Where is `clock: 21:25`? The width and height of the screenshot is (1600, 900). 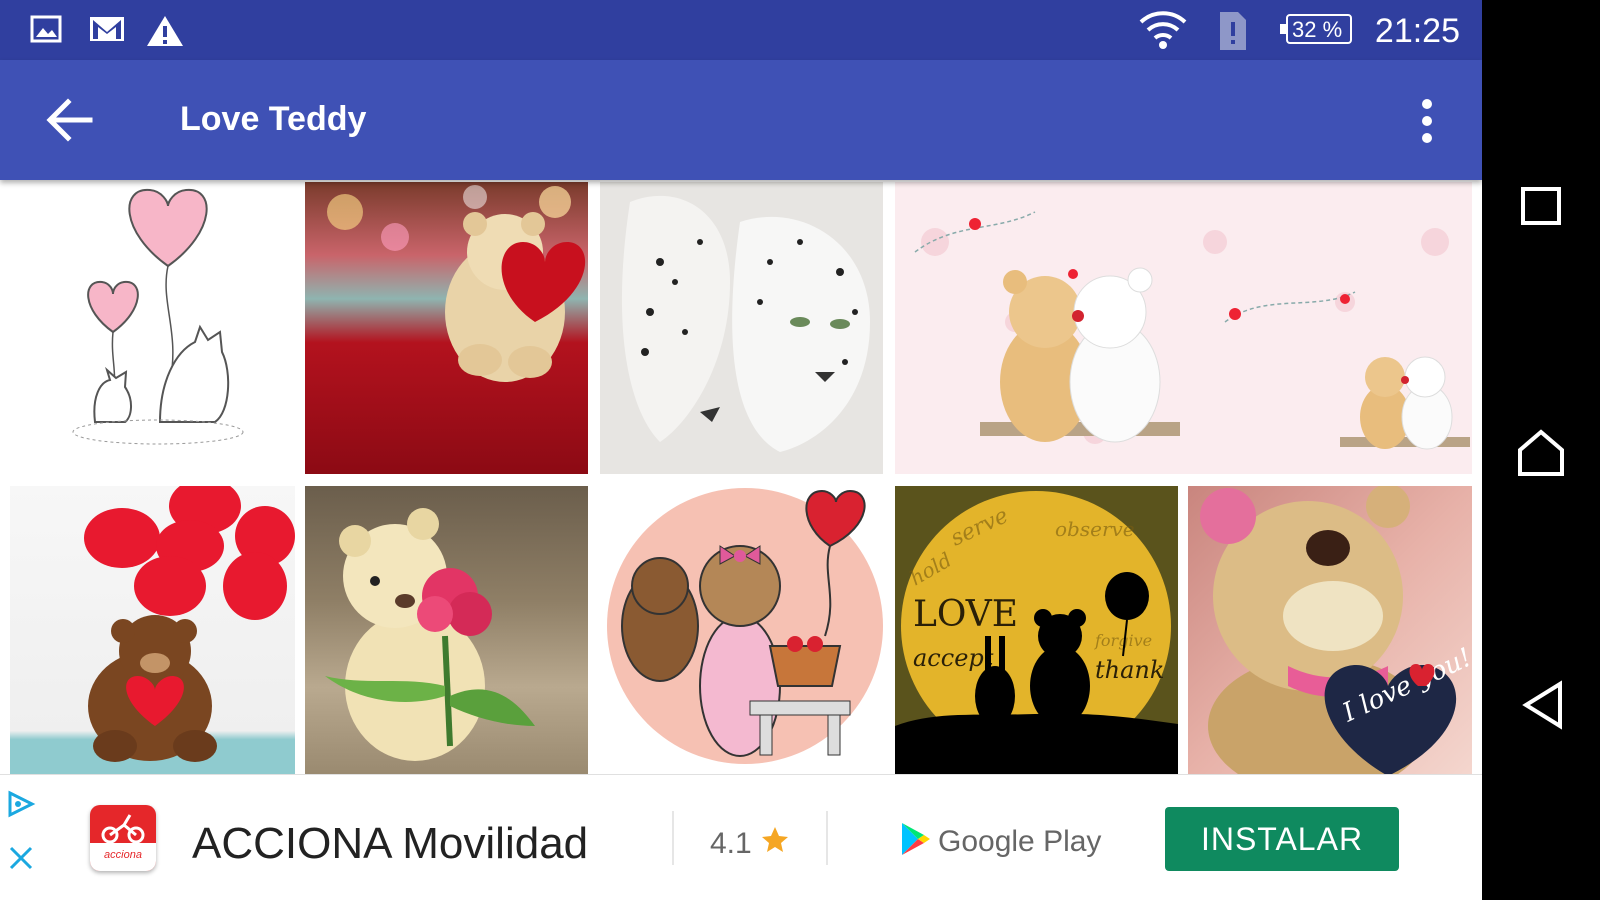
clock: 21:25 is located at coordinates (1417, 31).